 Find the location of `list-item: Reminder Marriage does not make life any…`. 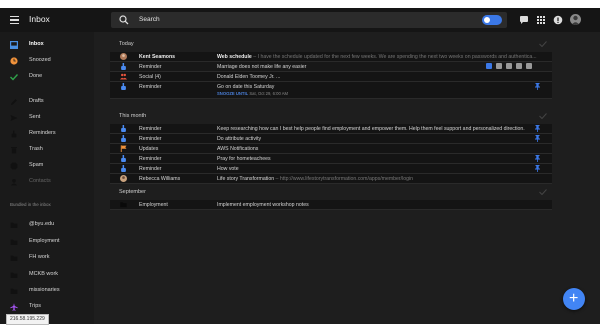

list-item: Reminder Marriage does not make life any… is located at coordinates (331, 67).